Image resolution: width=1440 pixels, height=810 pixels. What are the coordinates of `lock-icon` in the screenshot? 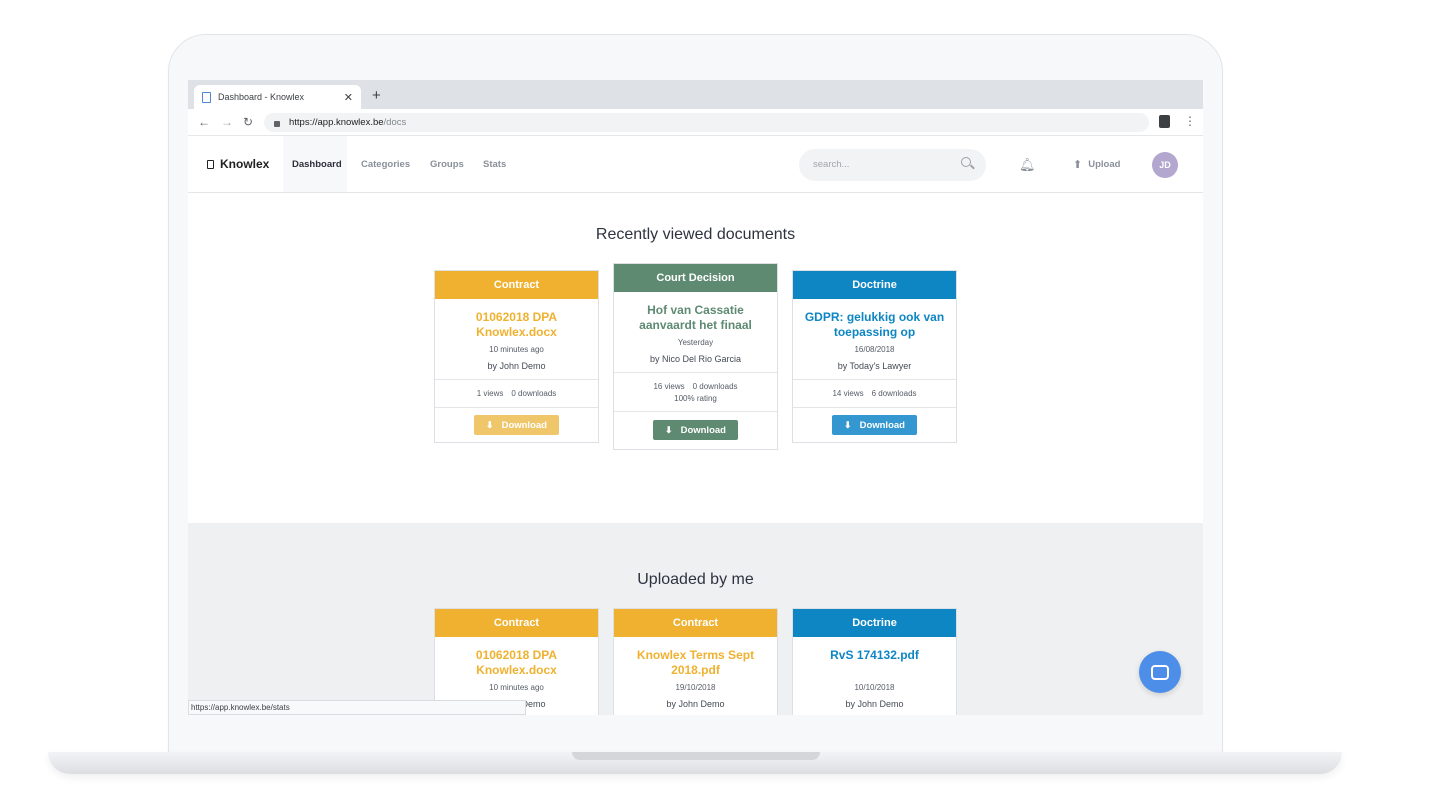 It's located at (277, 123).